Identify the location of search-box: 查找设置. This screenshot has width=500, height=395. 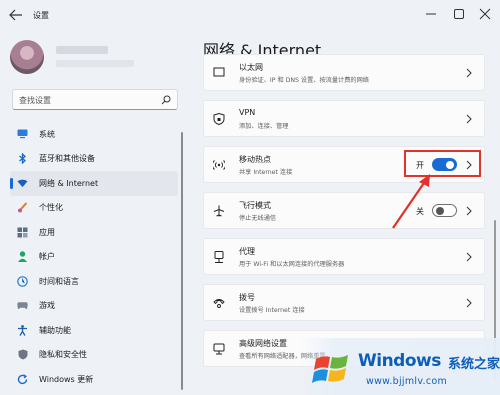
(95, 99).